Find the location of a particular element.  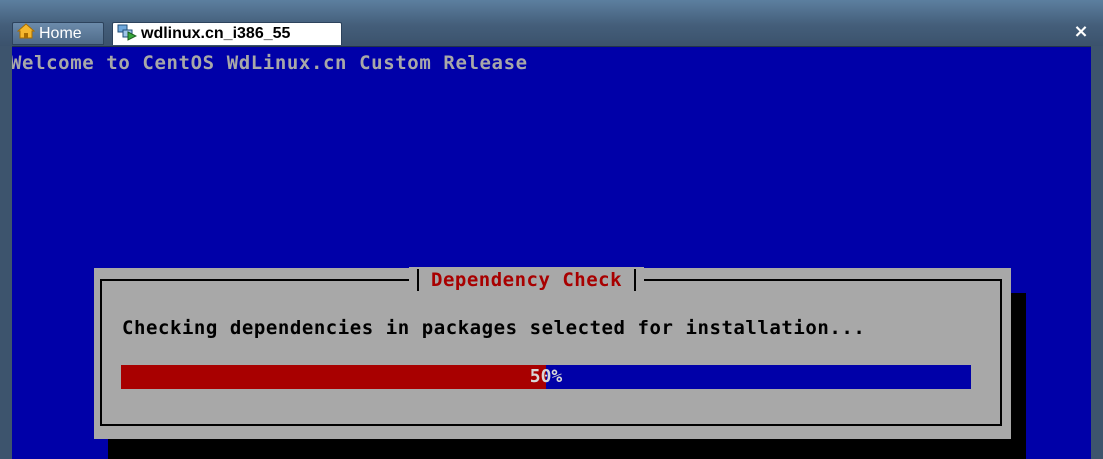

tab-home: Home is located at coordinates (58, 33).